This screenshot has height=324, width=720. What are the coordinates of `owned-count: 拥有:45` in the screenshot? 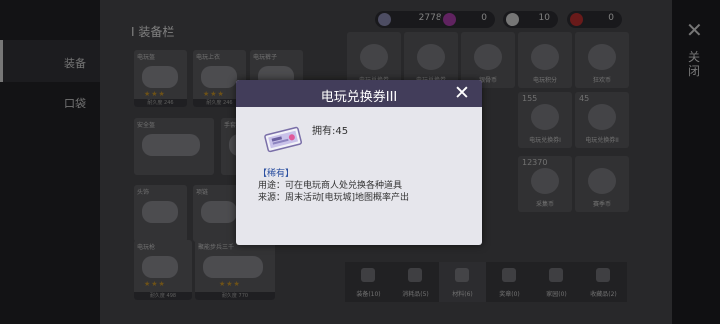 It's located at (330, 131).